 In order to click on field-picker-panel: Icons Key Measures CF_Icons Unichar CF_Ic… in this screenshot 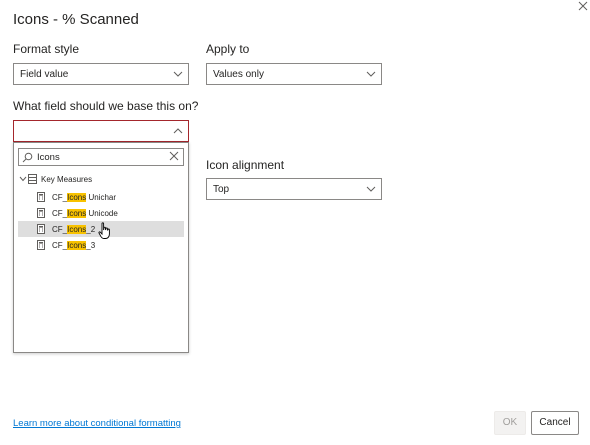, I will do `click(101, 247)`.